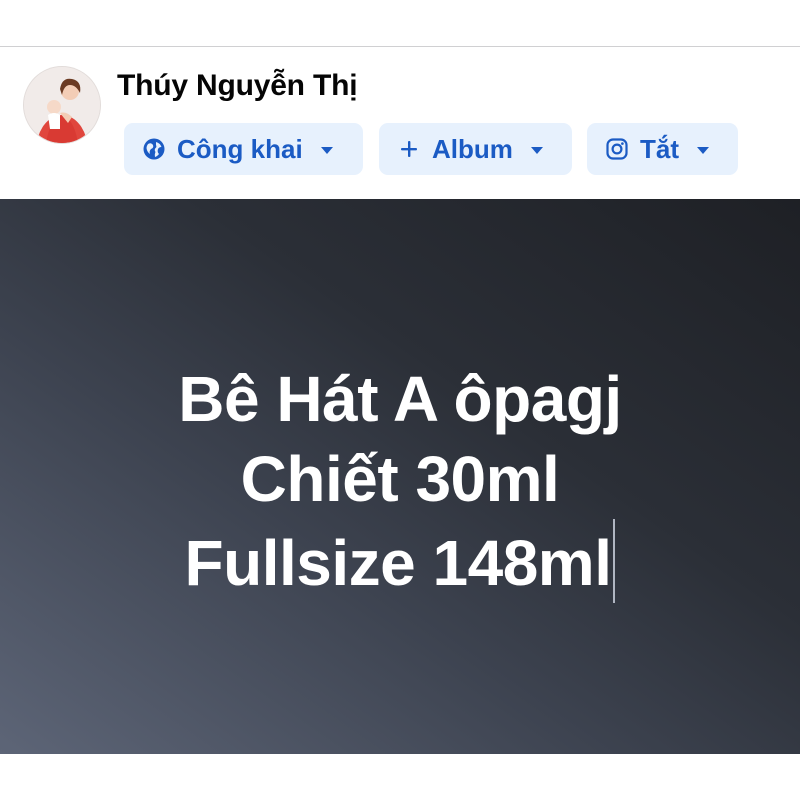 Image resolution: width=800 pixels, height=800 pixels. Describe the element at coordinates (409, 149) in the screenshot. I see `plus-icon` at that location.